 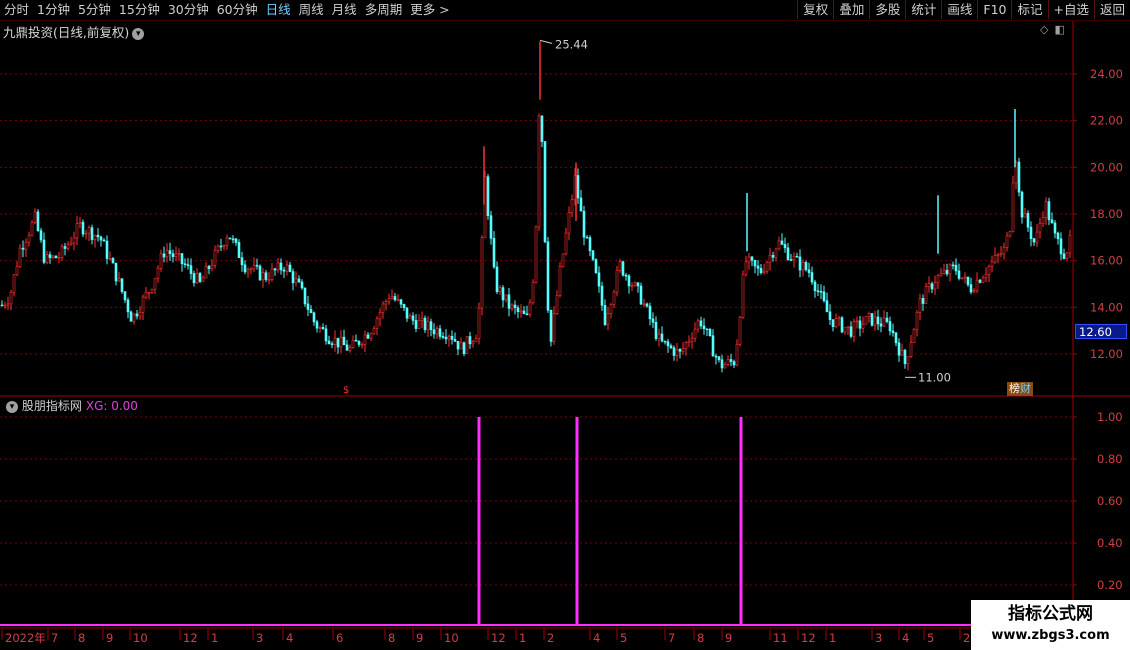 What do you see at coordinates (780, 638) in the screenshot?
I see `date-axis-label: 11` at bounding box center [780, 638].